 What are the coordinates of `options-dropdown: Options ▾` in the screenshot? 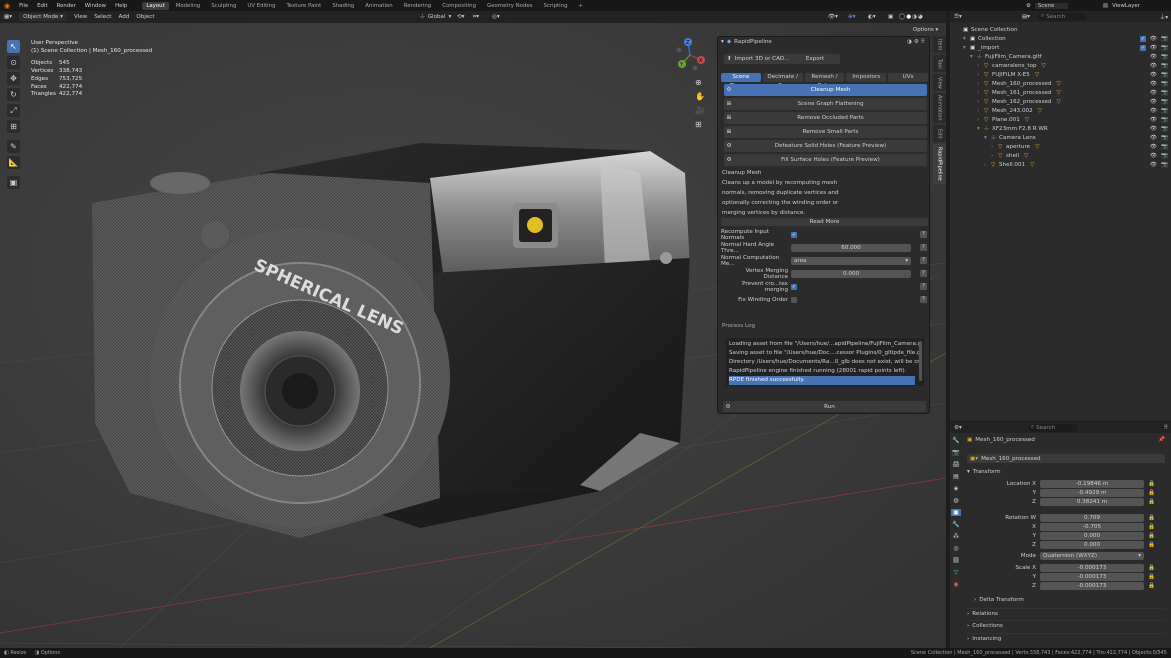 It's located at (925, 30).